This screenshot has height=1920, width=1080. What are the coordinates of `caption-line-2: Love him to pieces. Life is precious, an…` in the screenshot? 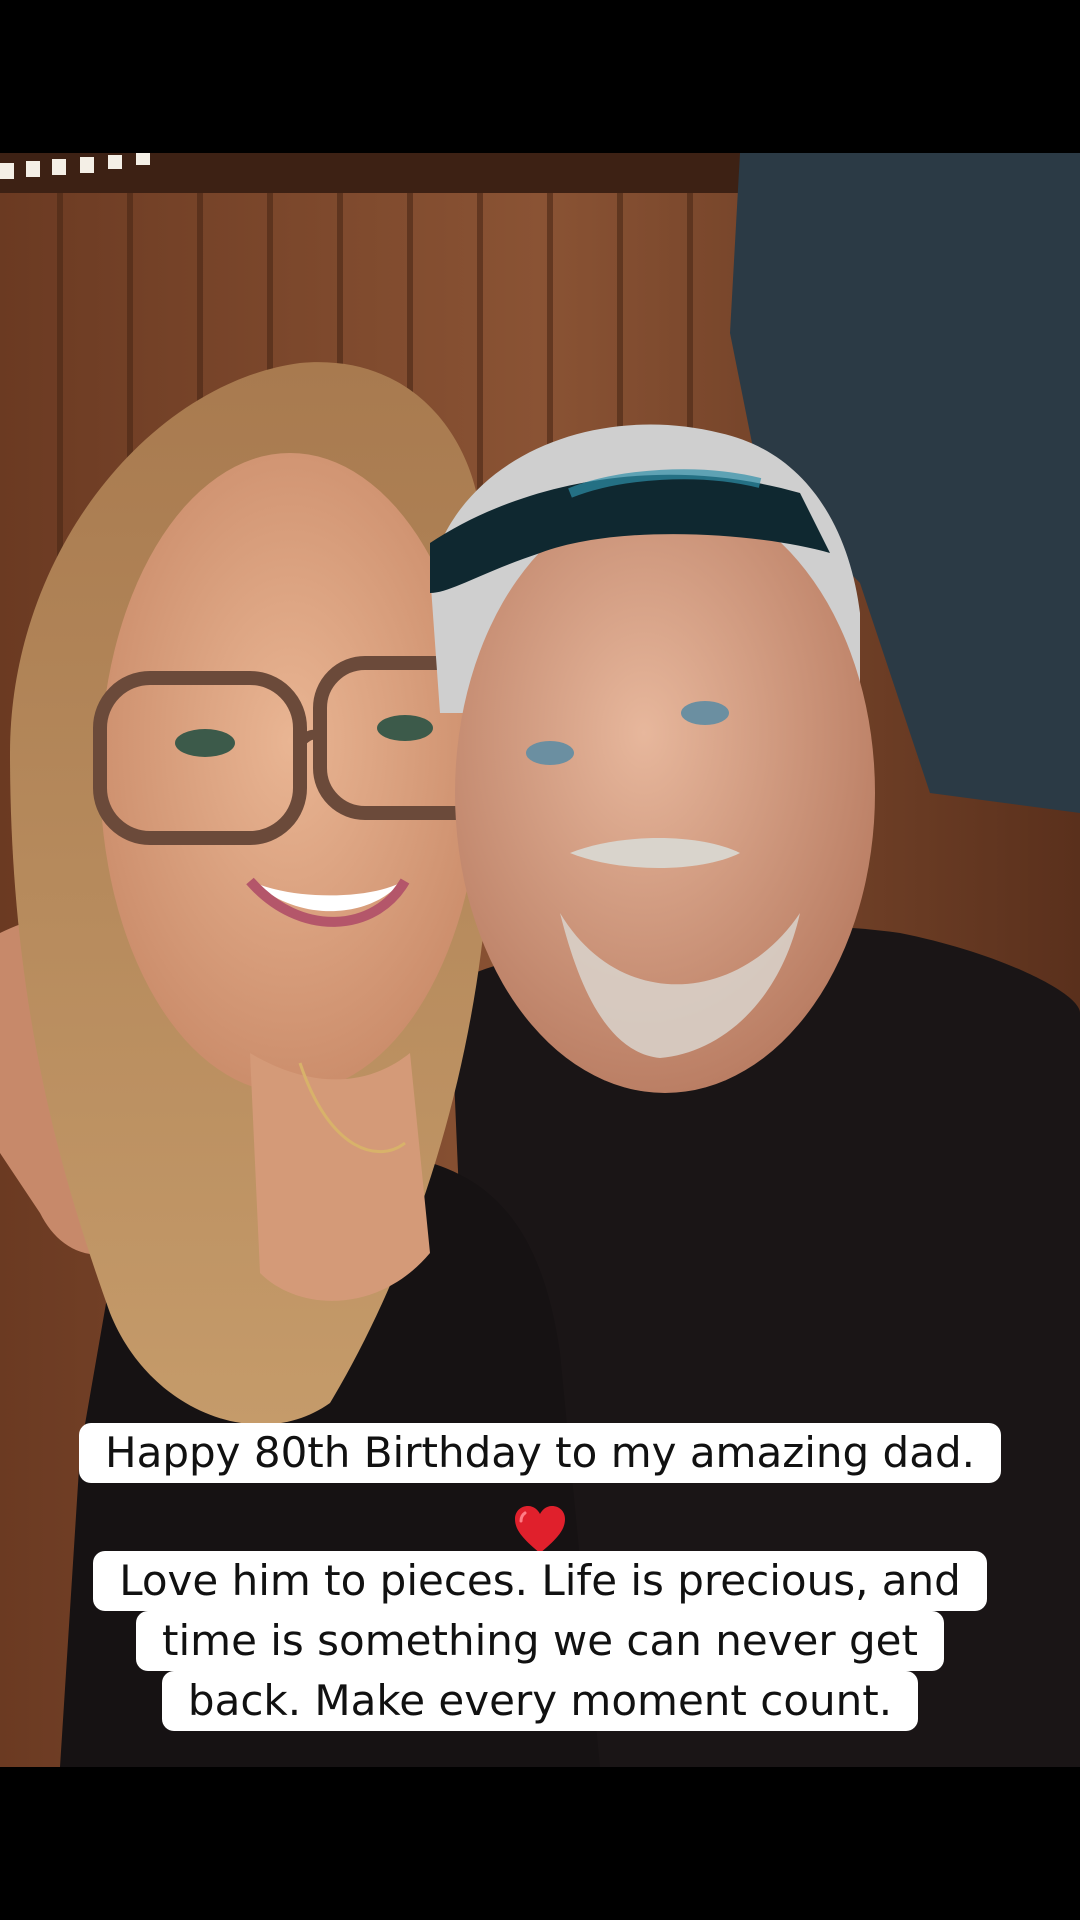 It's located at (540, 1581).